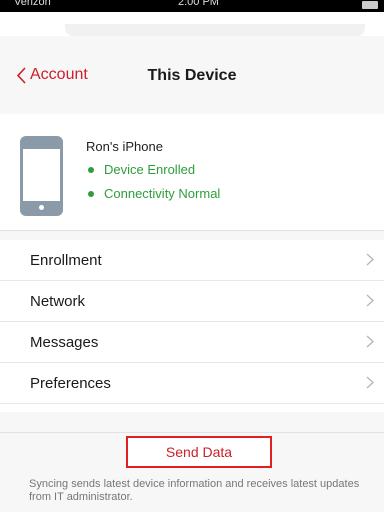 Image resolution: width=384 pixels, height=512 pixels. What do you see at coordinates (162, 193) in the screenshot?
I see `status-text: Connectivity Normal` at bounding box center [162, 193].